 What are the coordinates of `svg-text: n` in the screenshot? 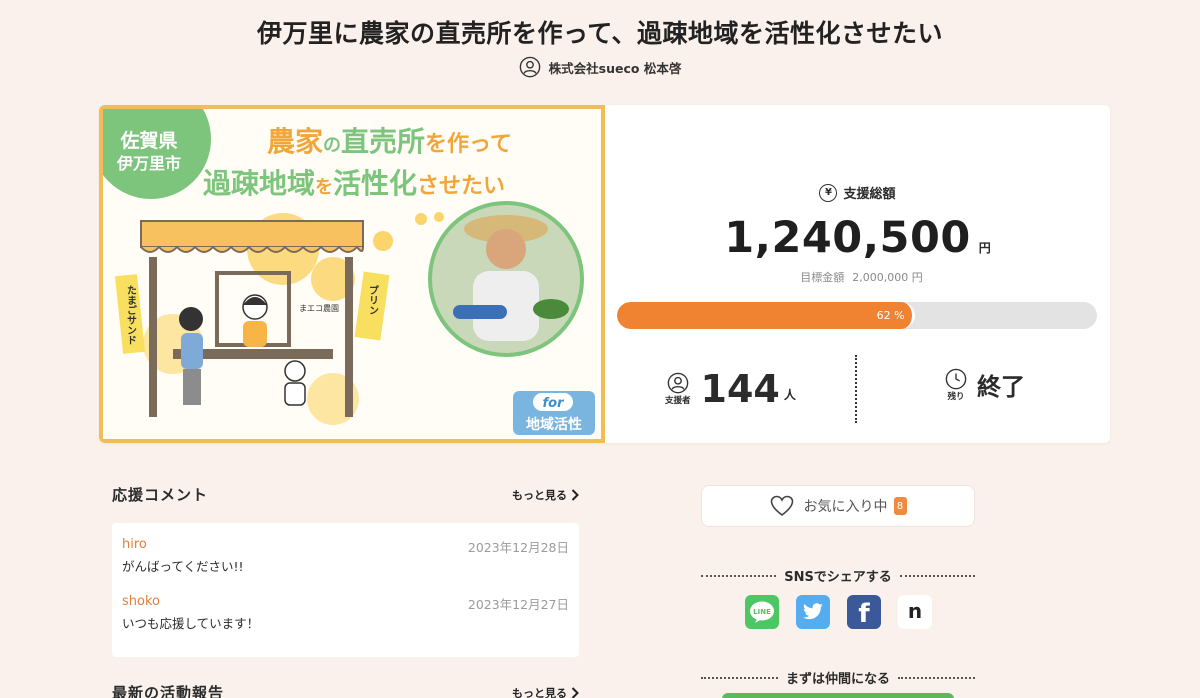 It's located at (915, 612).